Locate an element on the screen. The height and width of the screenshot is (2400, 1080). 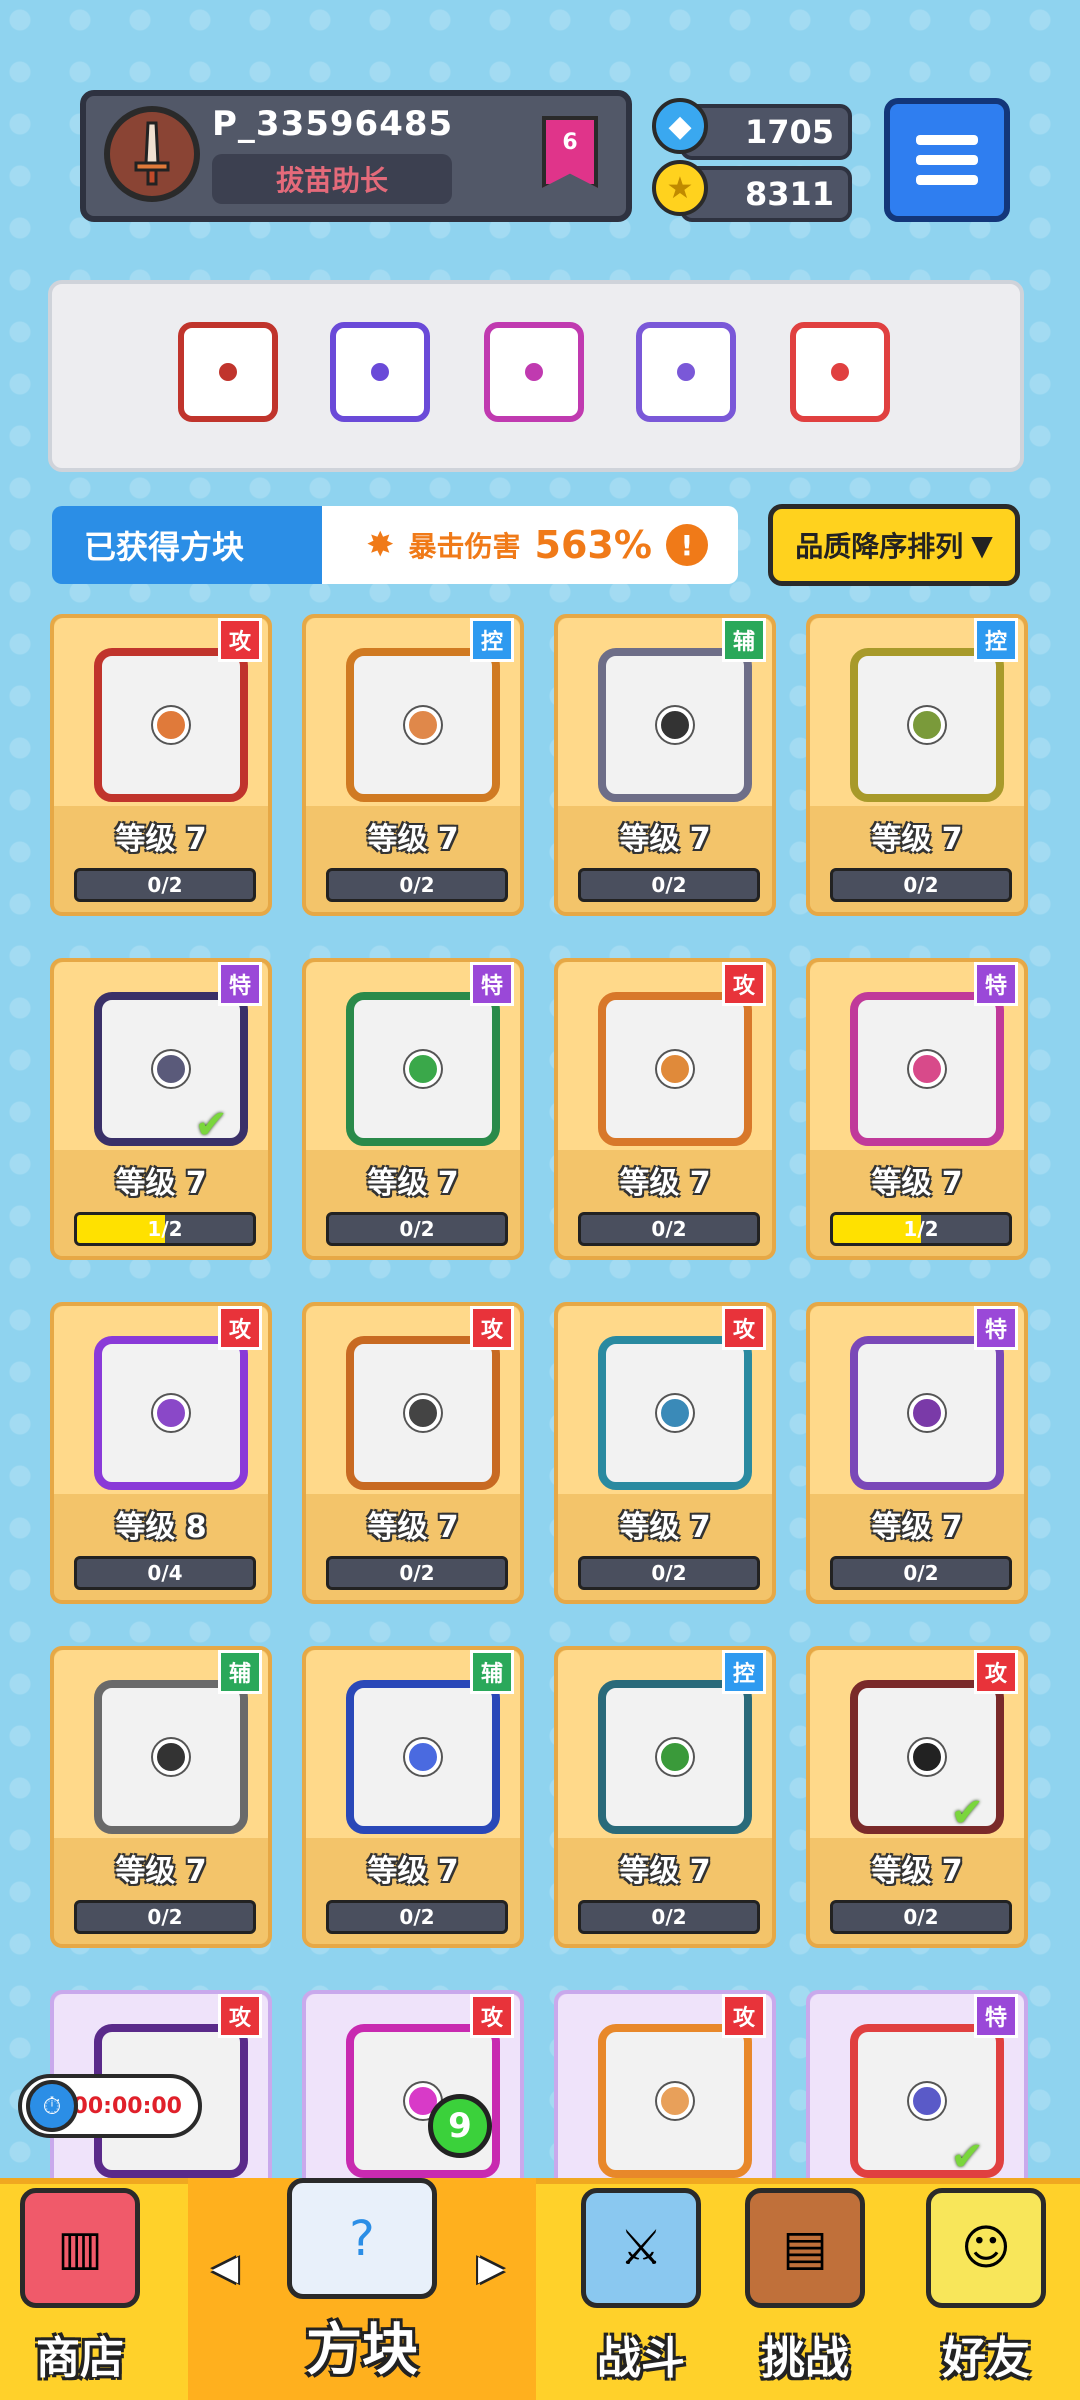
saw-block-icon is located at coordinates (228, 372).